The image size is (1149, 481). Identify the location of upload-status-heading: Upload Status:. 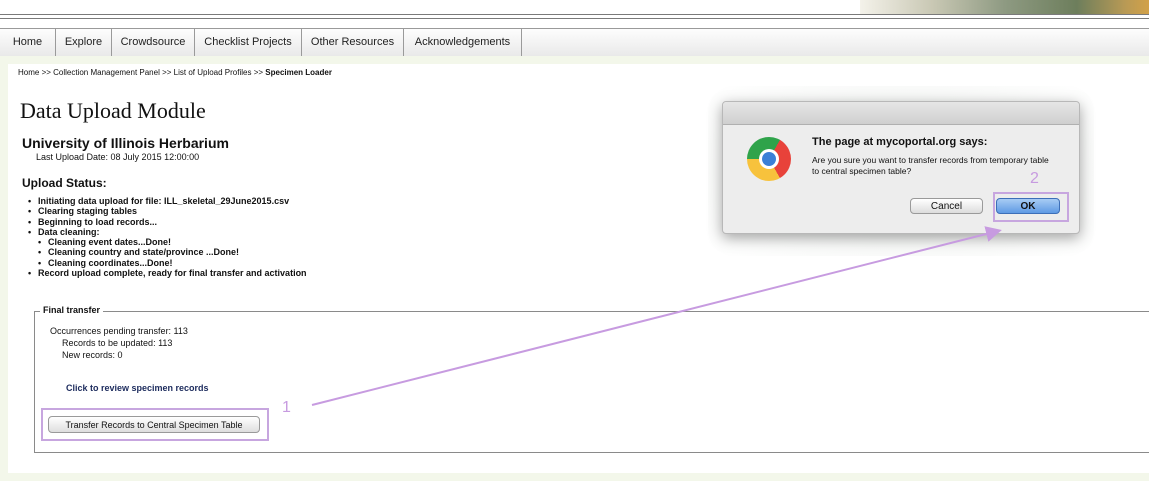
(64, 183).